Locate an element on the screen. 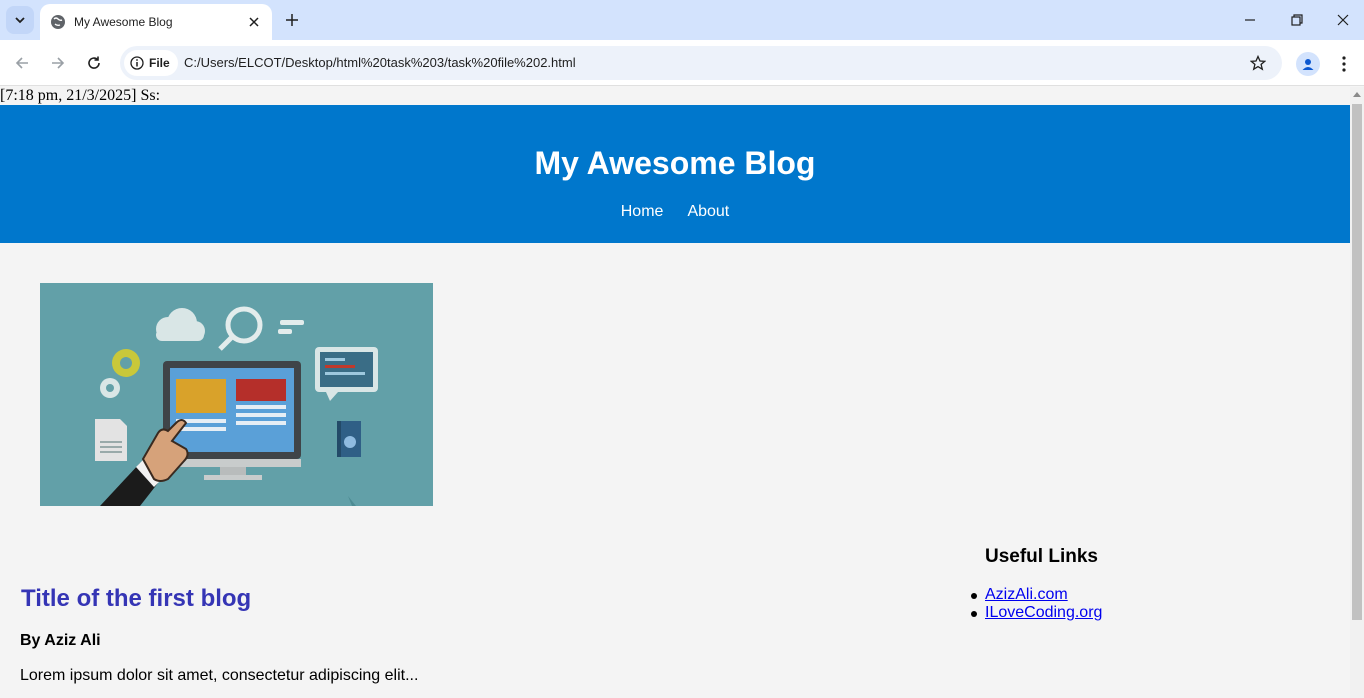  document-icon is located at coordinates (111, 440).